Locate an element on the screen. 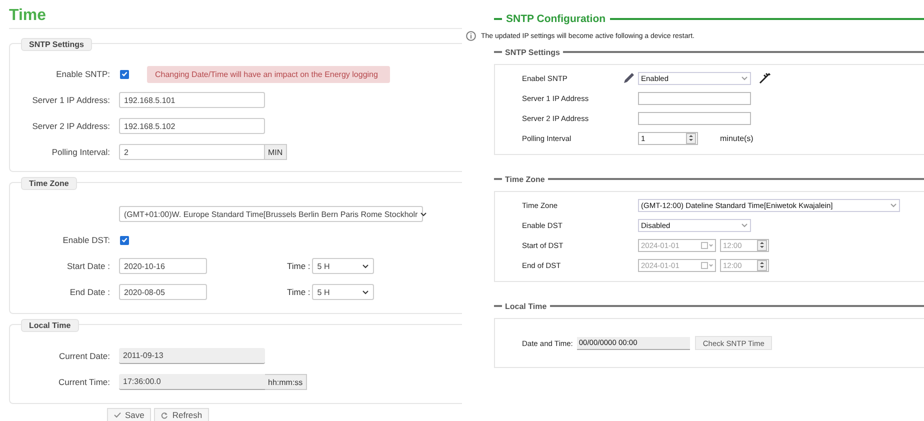 The image size is (924, 421). date-field: 2020-08-05 is located at coordinates (163, 292).